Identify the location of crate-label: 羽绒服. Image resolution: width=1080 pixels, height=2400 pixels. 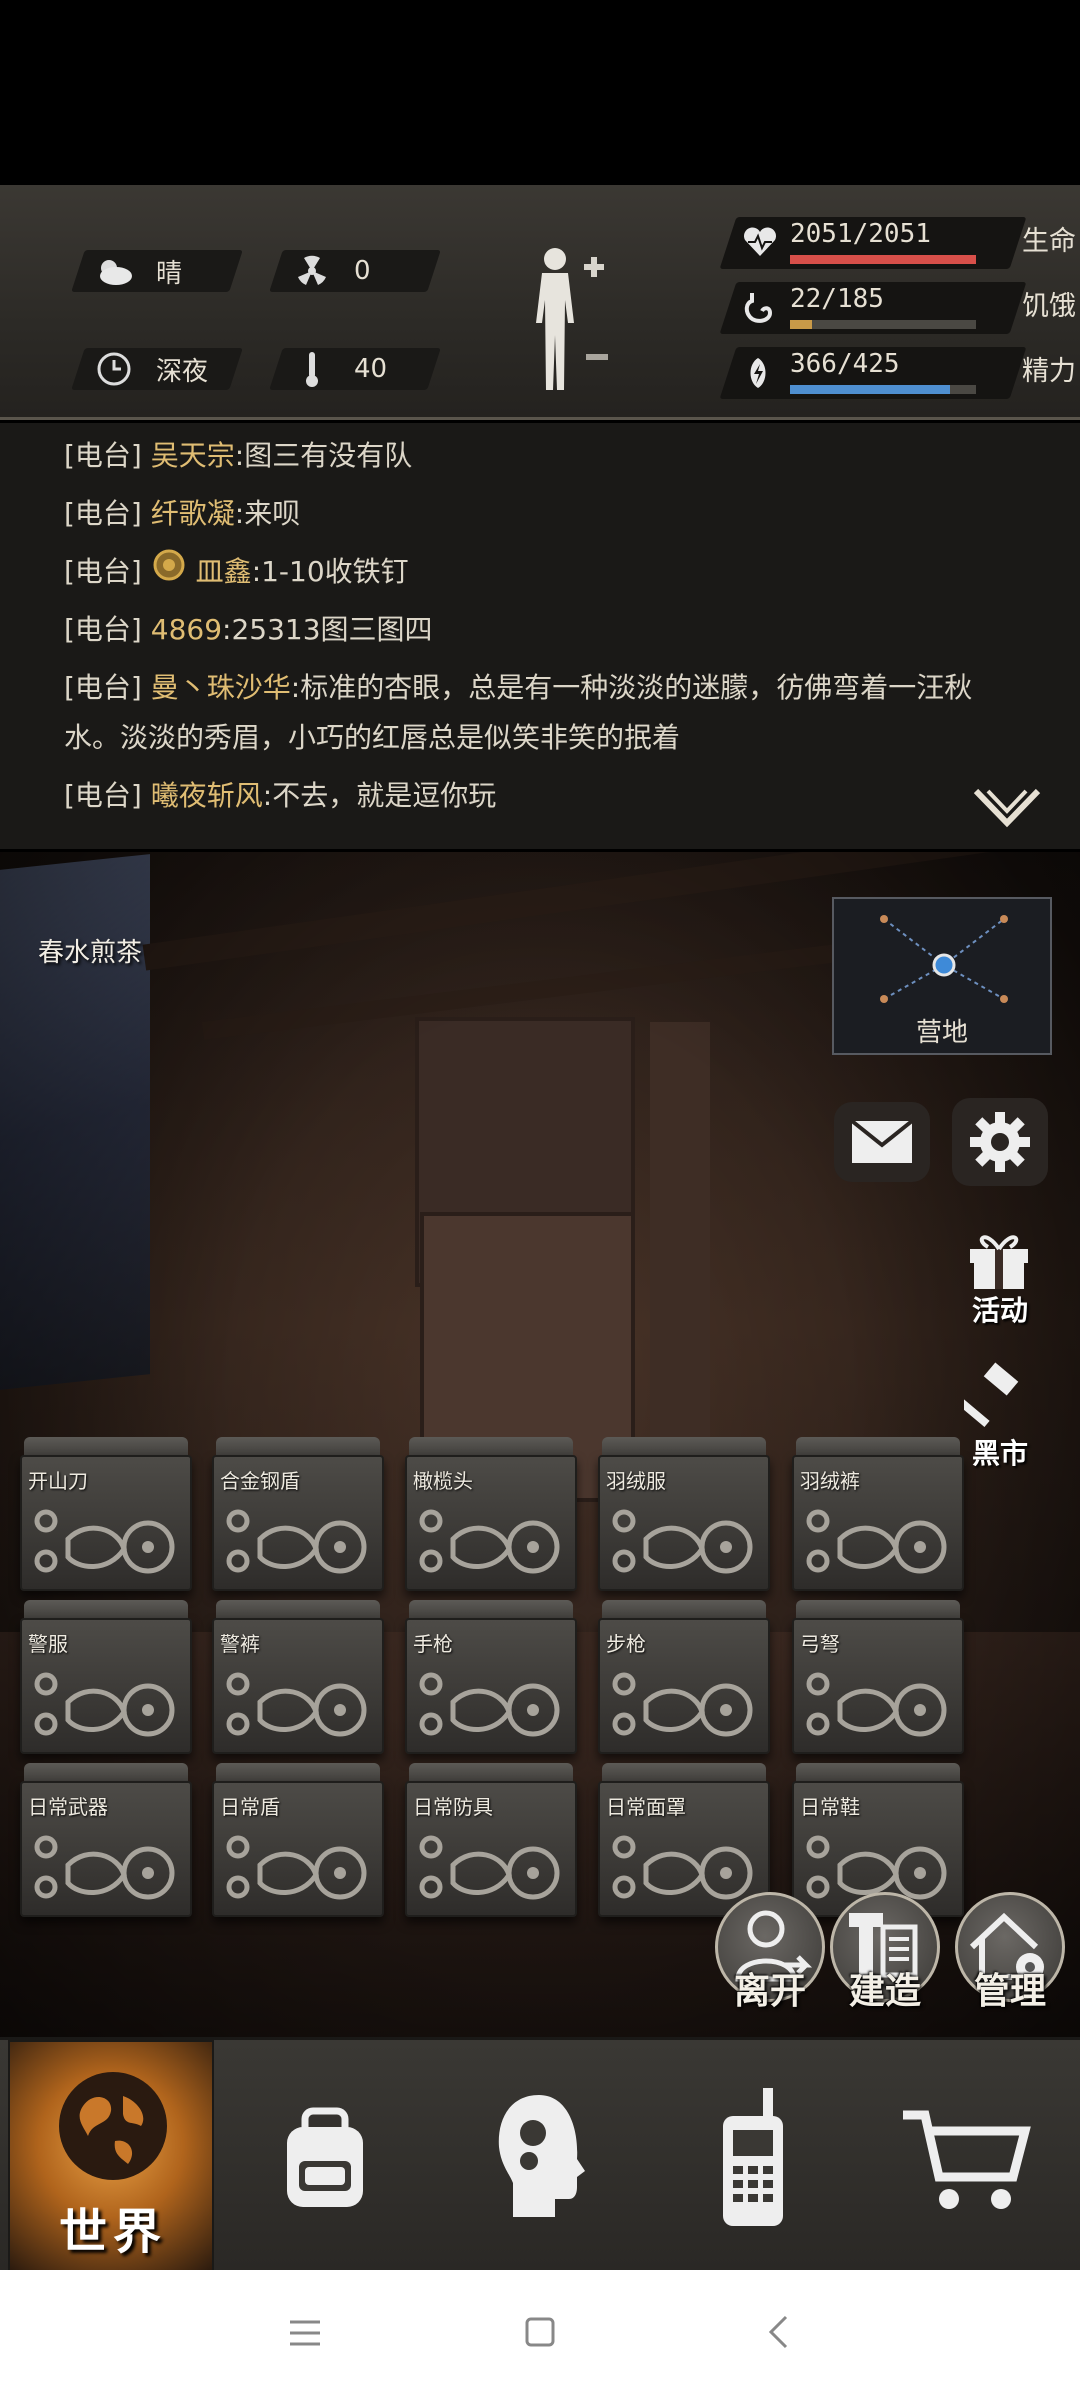
(636, 1481).